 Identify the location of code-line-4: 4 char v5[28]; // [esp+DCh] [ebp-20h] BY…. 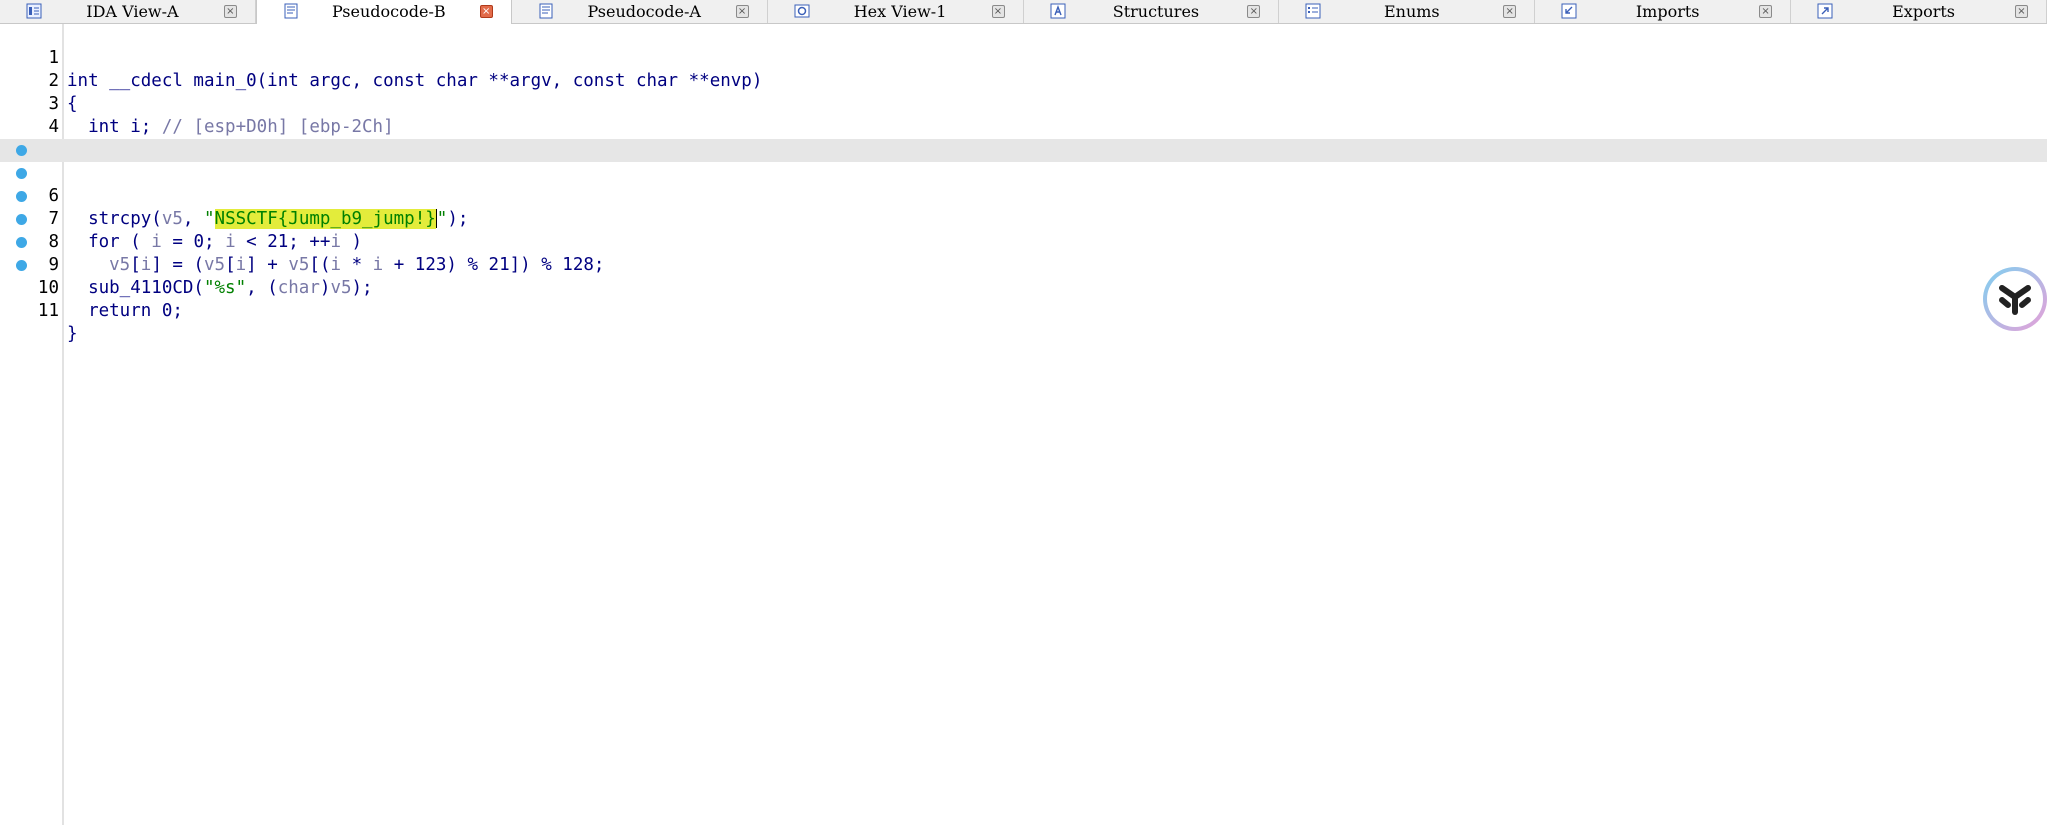
(1023, 126).